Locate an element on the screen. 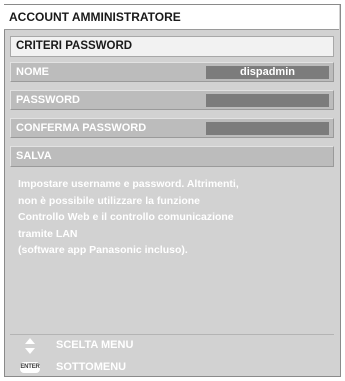 Image resolution: width=345 pixels, height=381 pixels. salva-label: SALVA is located at coordinates (34, 156).